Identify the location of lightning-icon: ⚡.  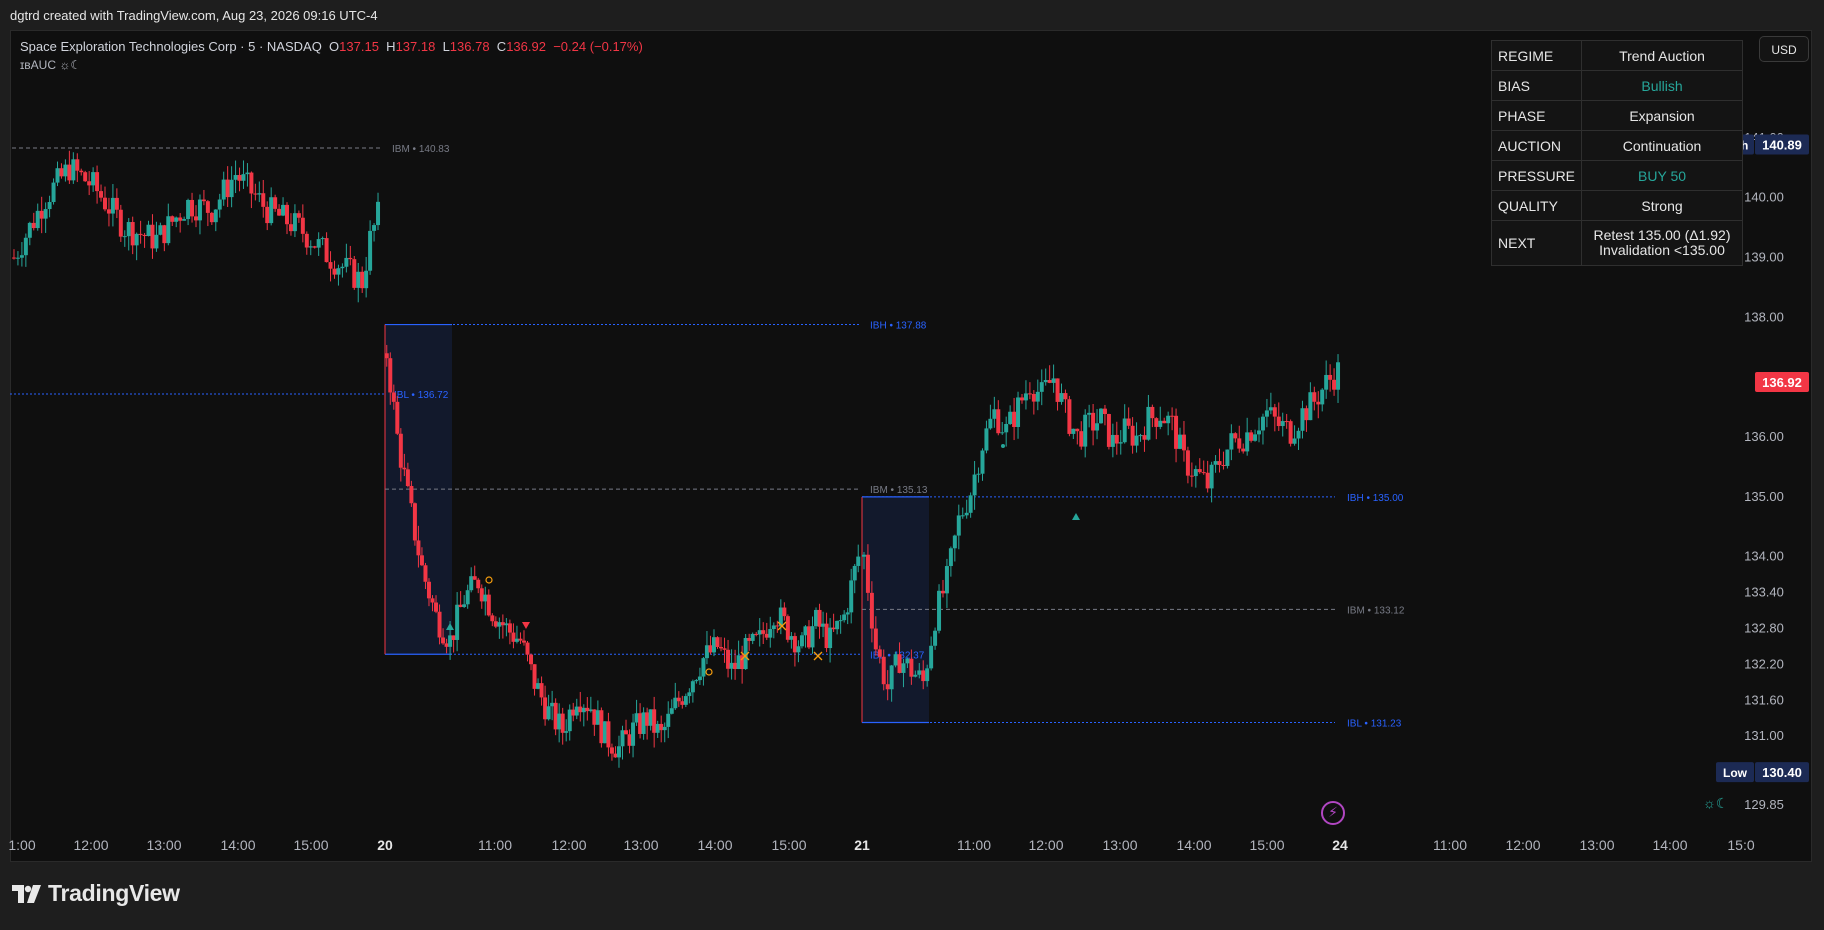
(1333, 813).